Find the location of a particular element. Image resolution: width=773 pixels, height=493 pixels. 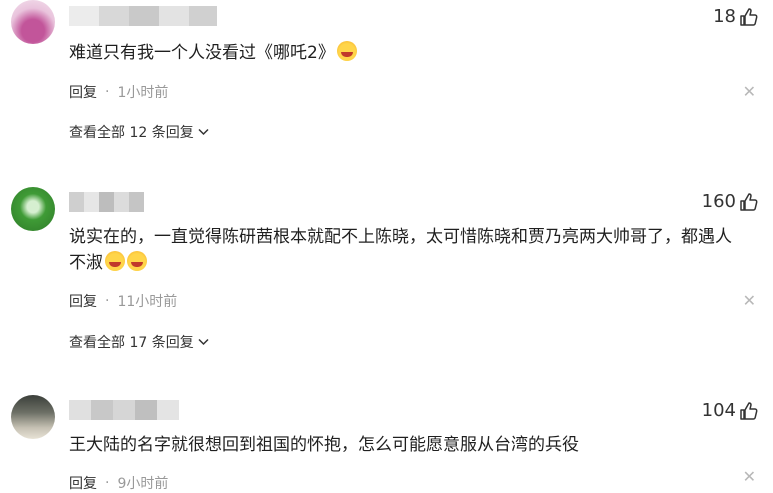

comment-text: 王大陆的名字就很想回到祖国的怀抱，怎么可能愿意服从台湾的兵役 is located at coordinates (419, 445).